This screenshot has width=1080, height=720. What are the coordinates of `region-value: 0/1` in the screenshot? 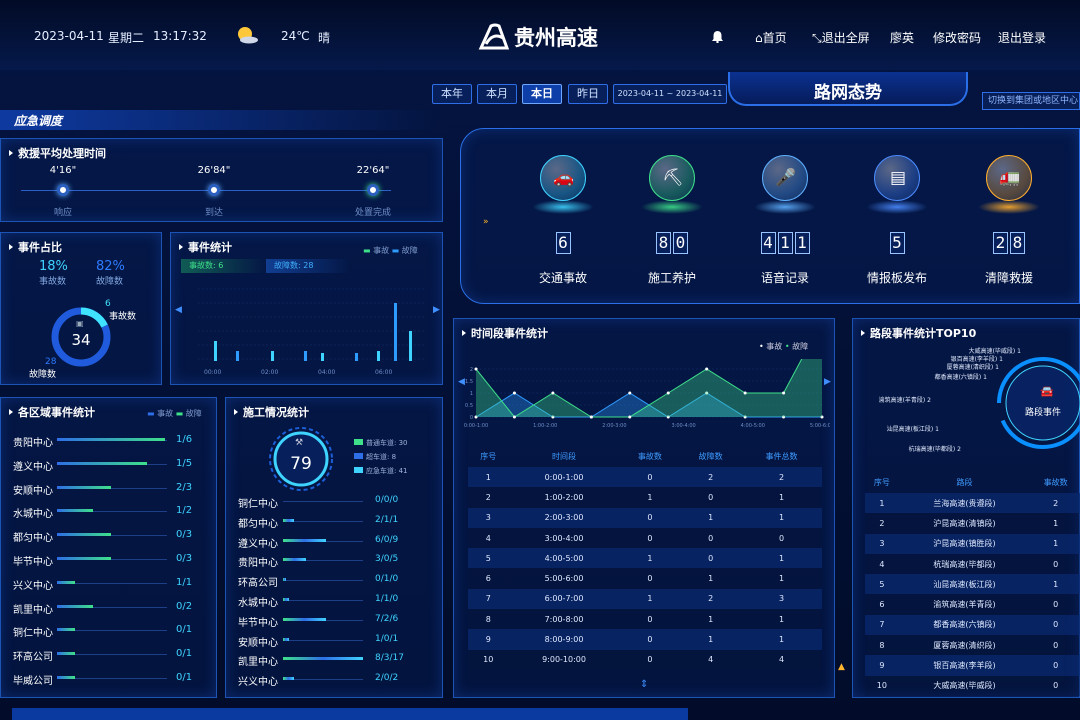 It's located at (184, 630).